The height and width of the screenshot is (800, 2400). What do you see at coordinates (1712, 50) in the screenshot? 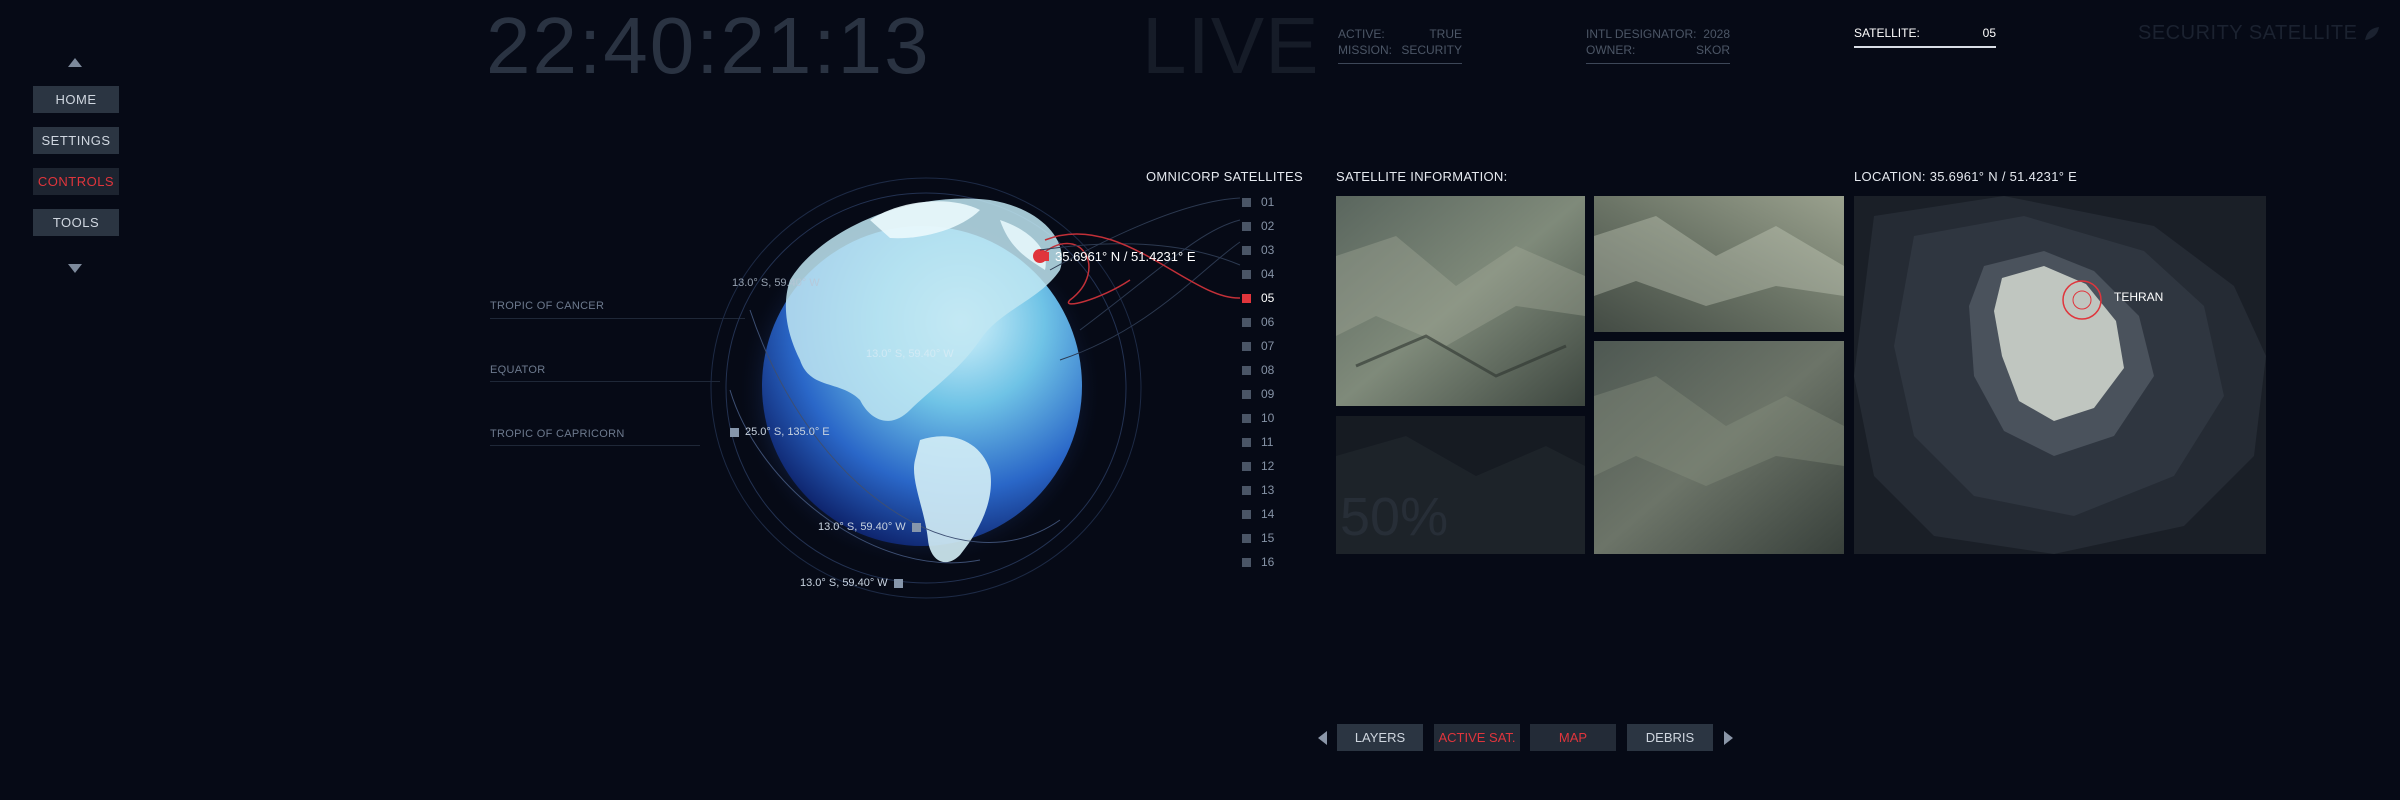
I see `owner-value: SKOR` at bounding box center [1712, 50].